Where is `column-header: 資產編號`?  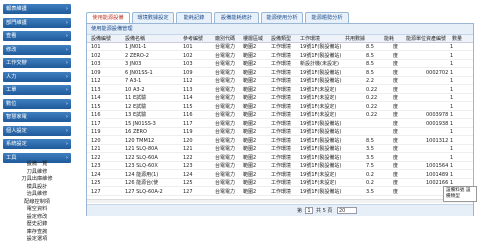 column-header: 資產編號 is located at coordinates (436, 39).